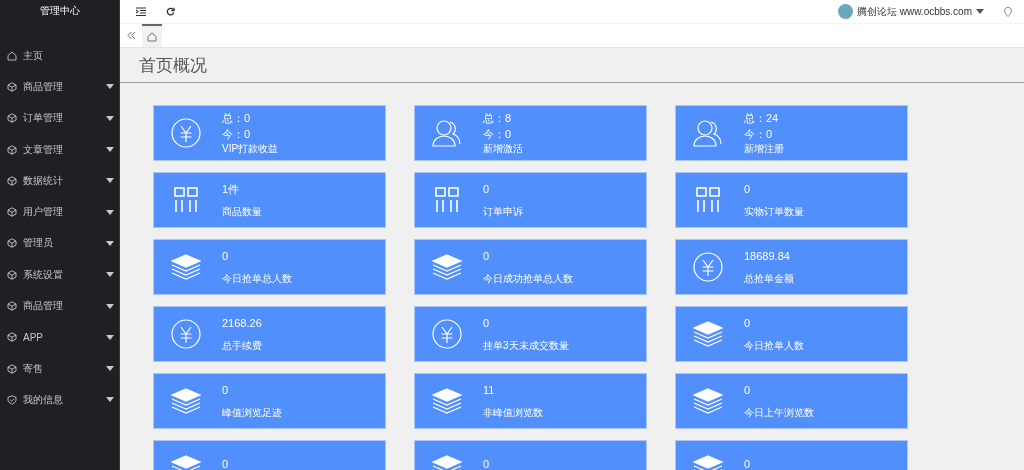 Image resolution: width=1024 pixels, height=470 pixels. Describe the element at coordinates (59, 181) in the screenshot. I see `sidebar-item: 数据统计` at that location.